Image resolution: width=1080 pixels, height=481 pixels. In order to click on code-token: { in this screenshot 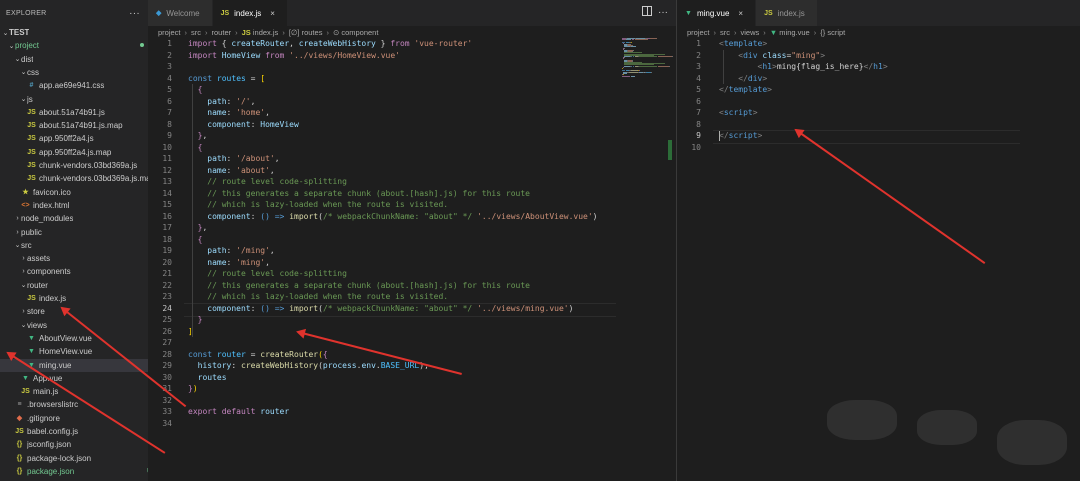, I will do `click(200, 239)`.